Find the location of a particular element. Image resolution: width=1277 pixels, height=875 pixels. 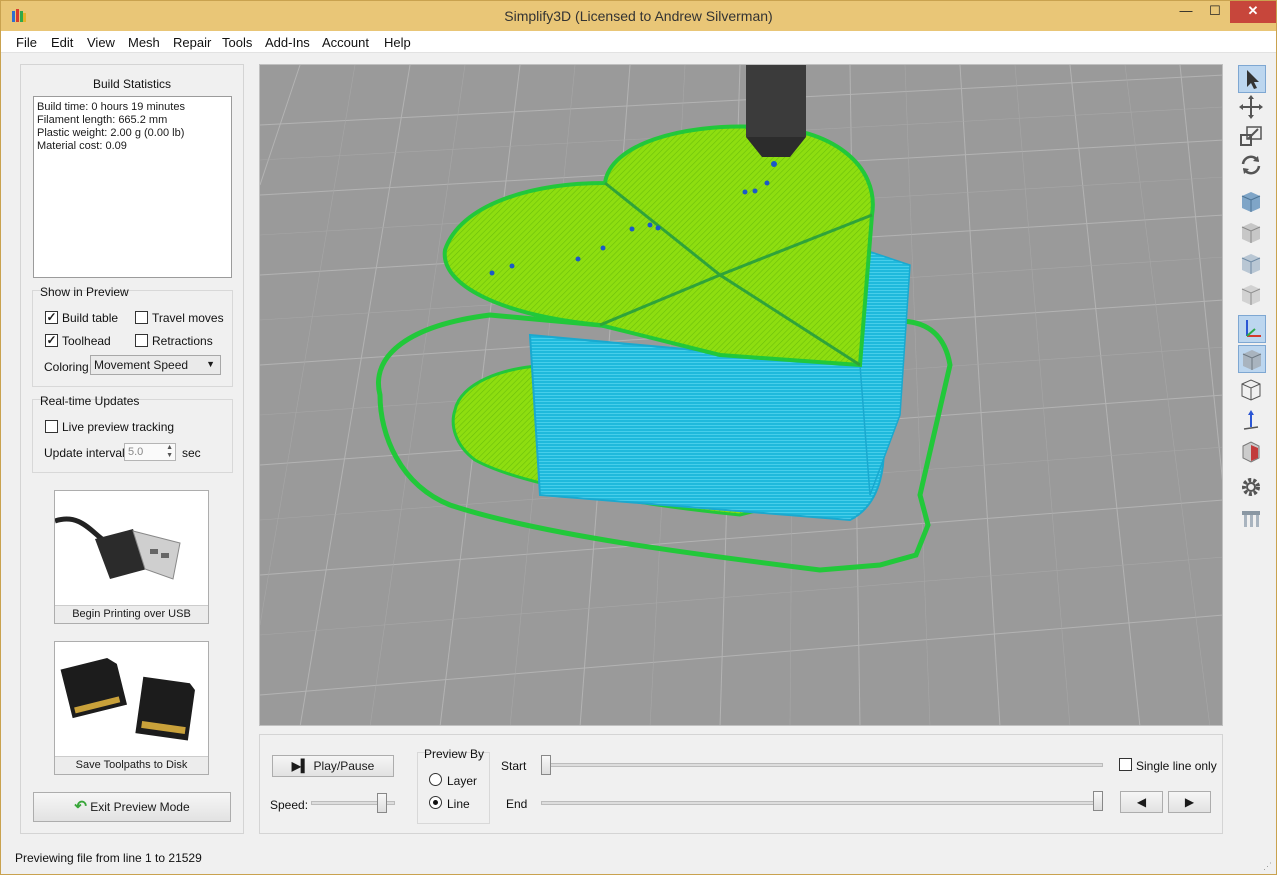

solid-cube-icon is located at coordinates (1252, 360).